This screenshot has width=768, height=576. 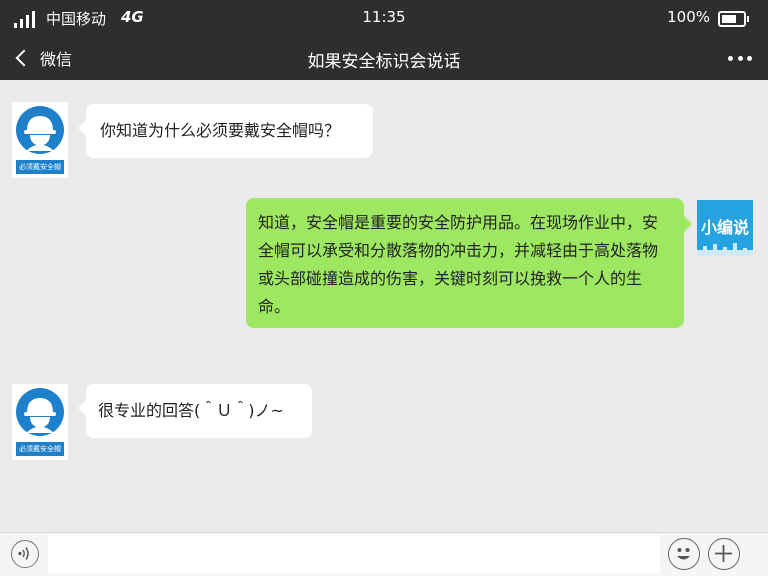 I want to click on message-bubble: 很专业的回答(＾Ｕ＾)ノ~, so click(x=195, y=411).